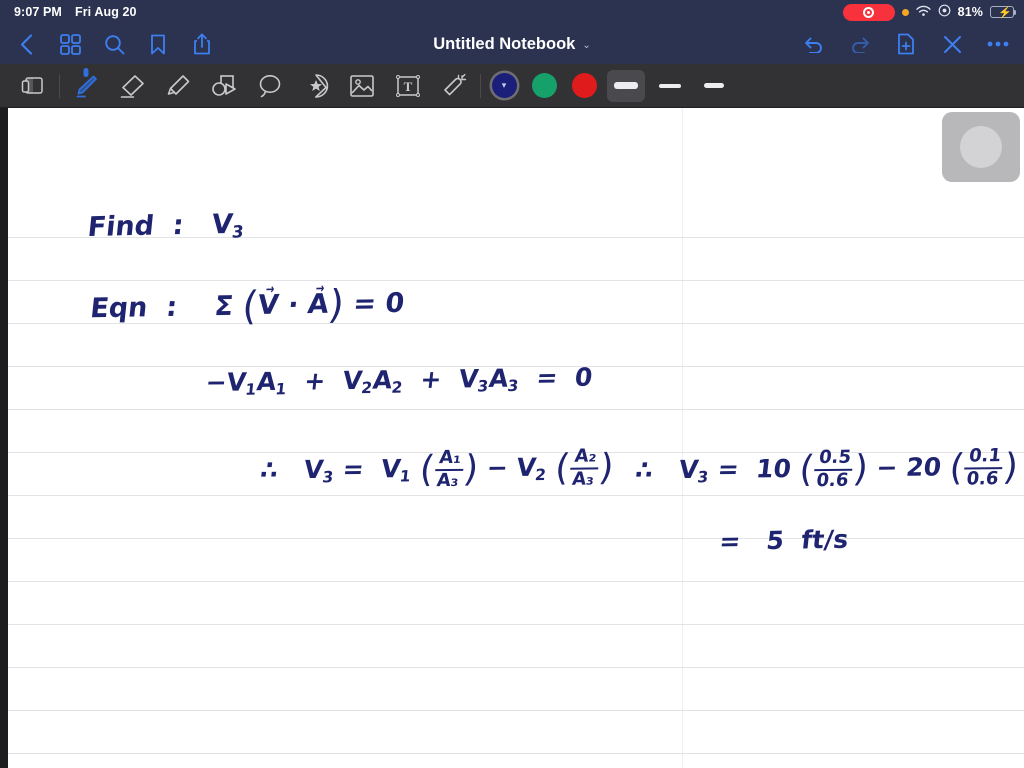 Image resolution: width=1024 pixels, height=768 pixels. I want to click on sticker-icon, so click(316, 86).